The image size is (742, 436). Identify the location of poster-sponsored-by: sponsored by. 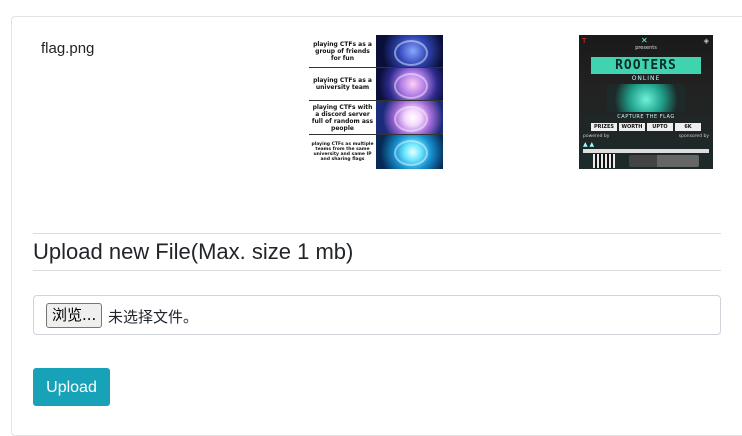
(693, 136).